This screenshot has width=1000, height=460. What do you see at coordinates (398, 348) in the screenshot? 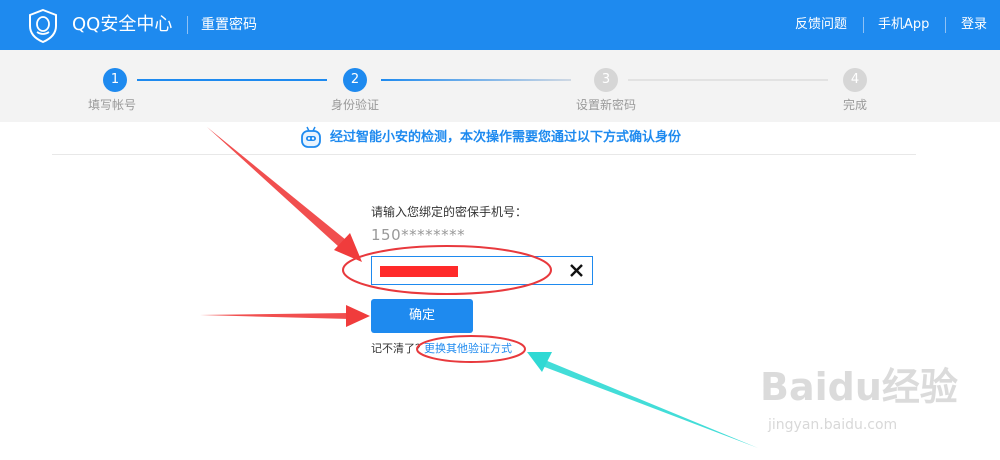
I see `forgot-text: 记不清了？` at bounding box center [398, 348].